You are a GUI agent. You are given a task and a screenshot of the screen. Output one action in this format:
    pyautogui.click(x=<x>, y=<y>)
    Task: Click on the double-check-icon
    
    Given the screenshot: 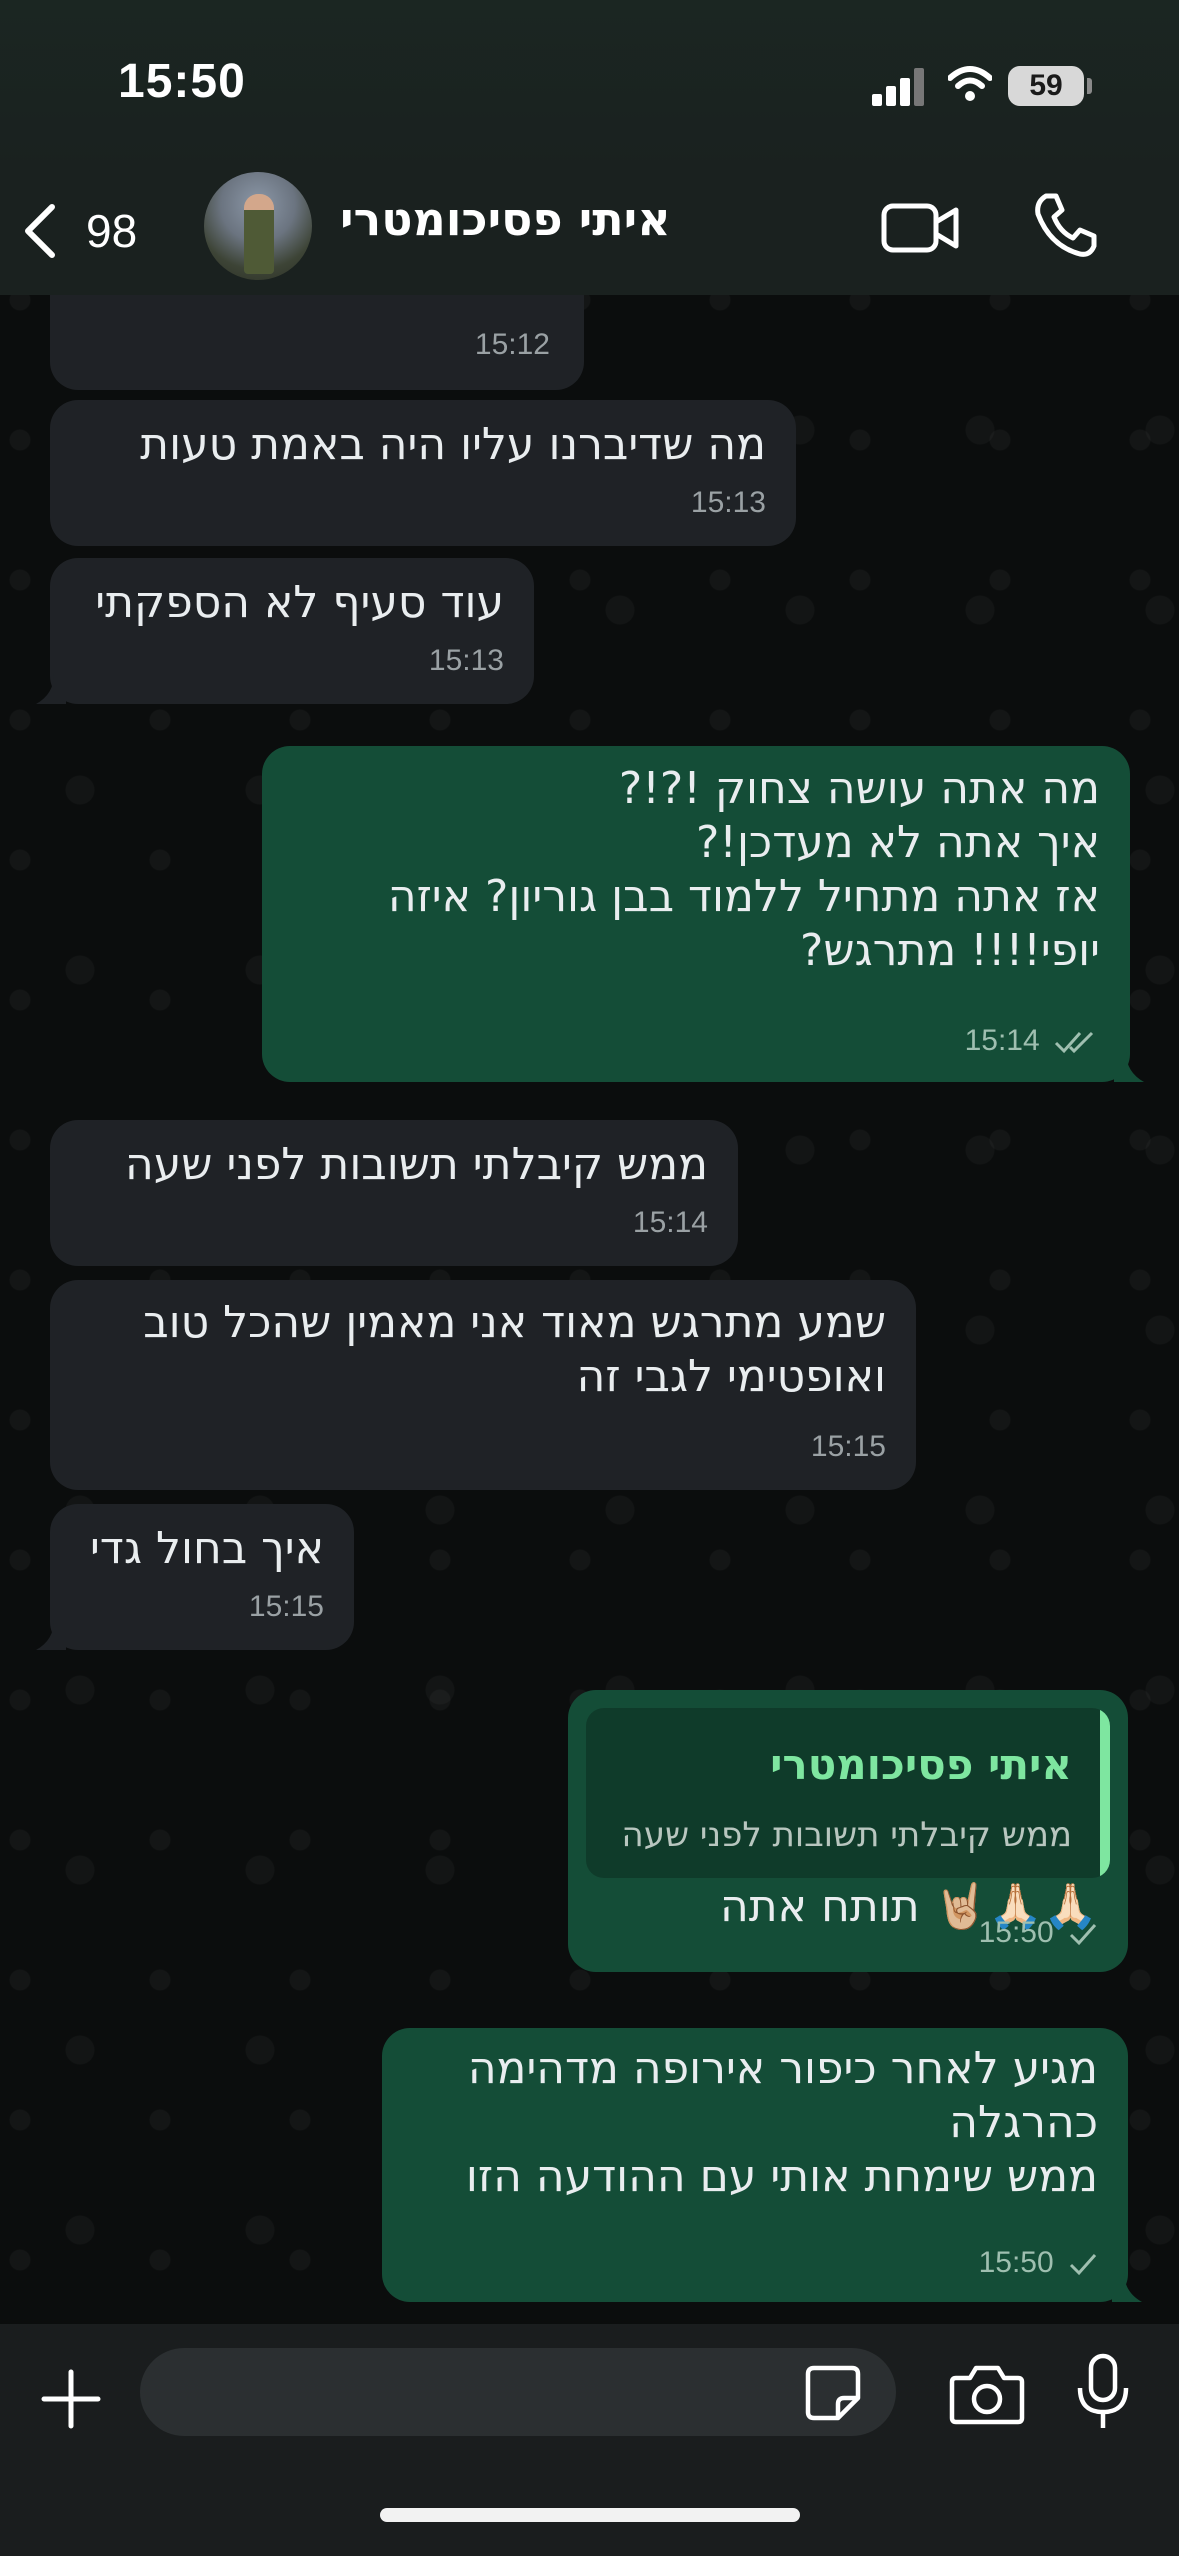 What is the action you would take?
    pyautogui.click(x=1074, y=1043)
    